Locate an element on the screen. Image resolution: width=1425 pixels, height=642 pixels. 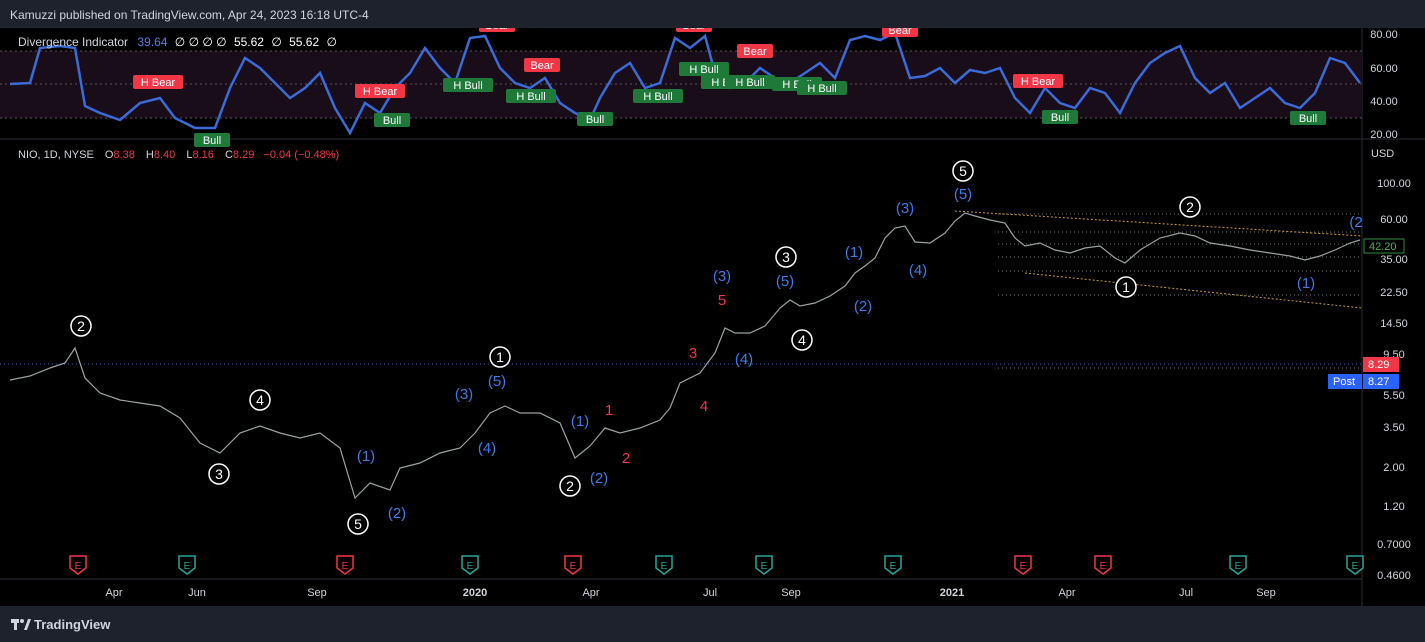
oscillator-value-2: 55.62 is located at coordinates (248, 42).